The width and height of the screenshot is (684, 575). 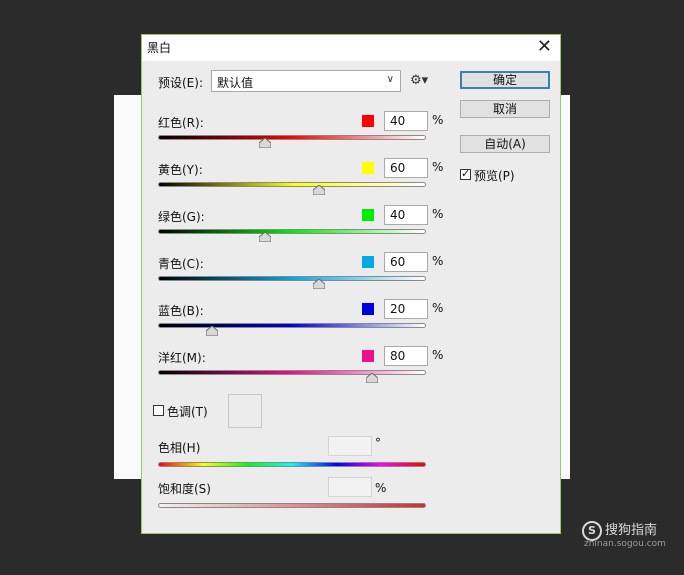 What do you see at coordinates (419, 80) in the screenshot?
I see `gear-icon: ⚙▾` at bounding box center [419, 80].